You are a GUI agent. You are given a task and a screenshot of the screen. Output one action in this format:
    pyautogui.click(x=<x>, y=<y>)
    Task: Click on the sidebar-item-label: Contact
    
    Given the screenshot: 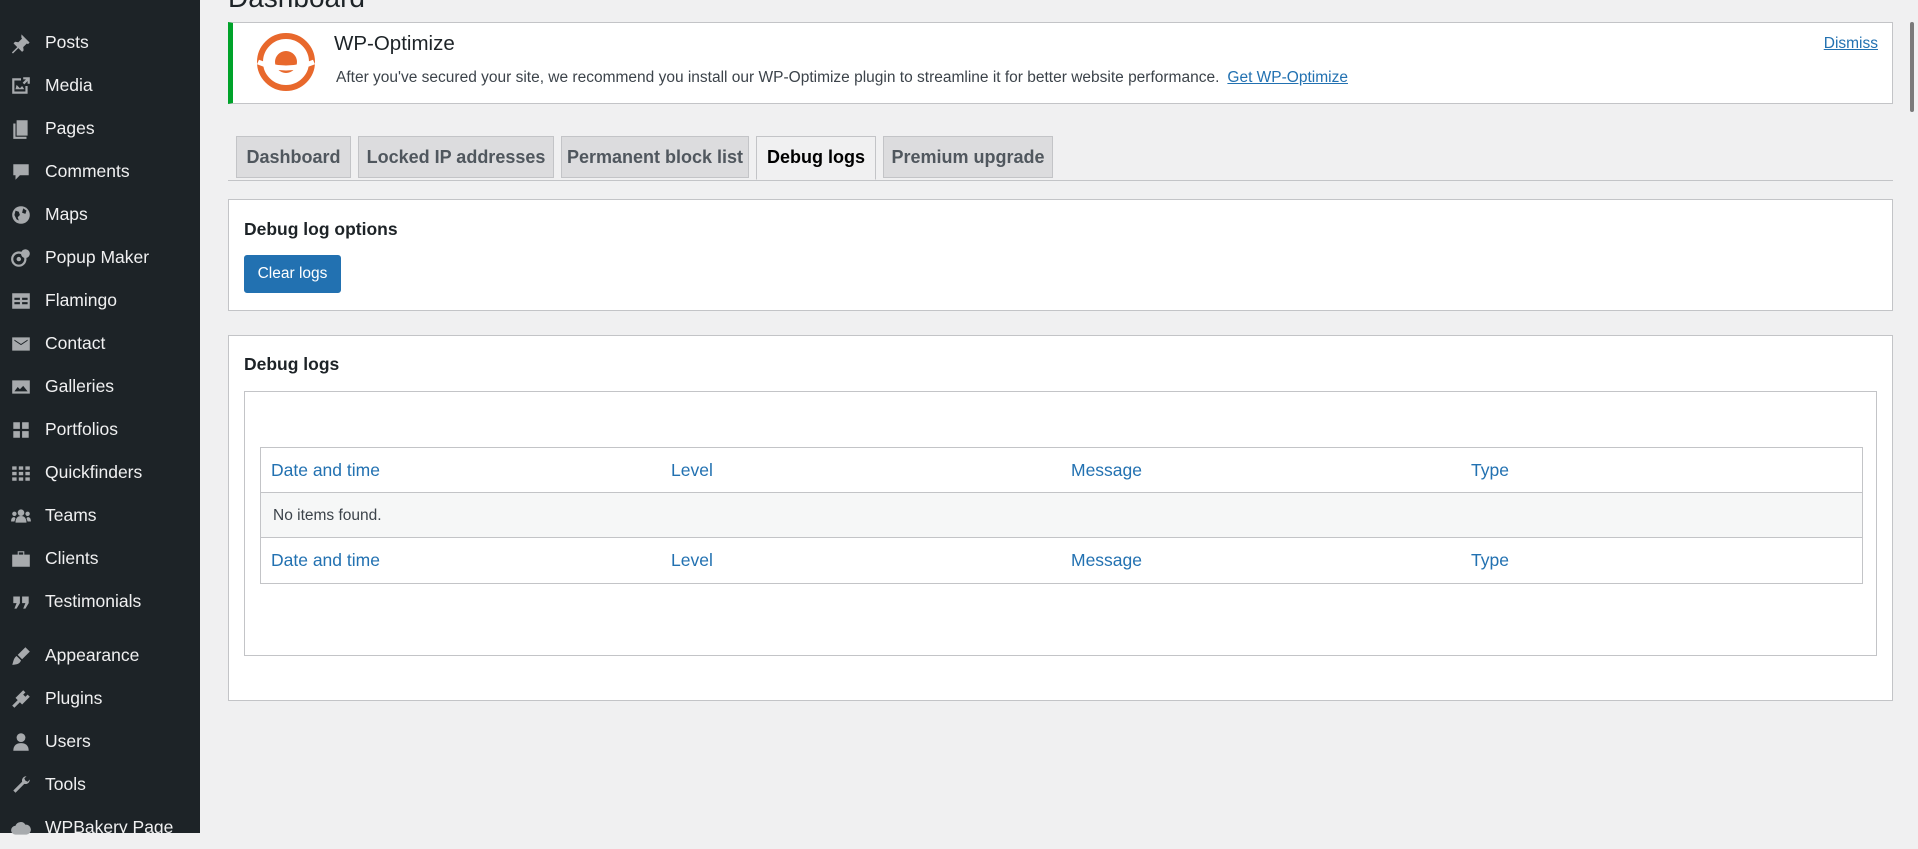 What is the action you would take?
    pyautogui.click(x=75, y=343)
    